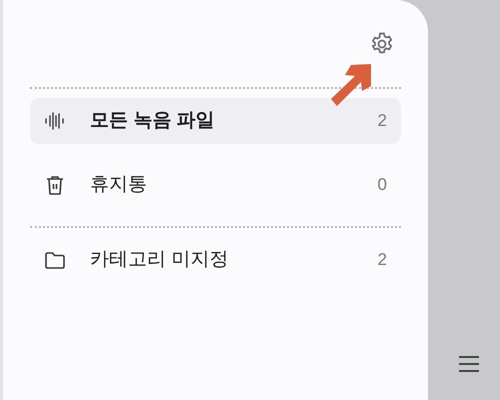  What do you see at coordinates (55, 185) in the screenshot?
I see `trash-icon` at bounding box center [55, 185].